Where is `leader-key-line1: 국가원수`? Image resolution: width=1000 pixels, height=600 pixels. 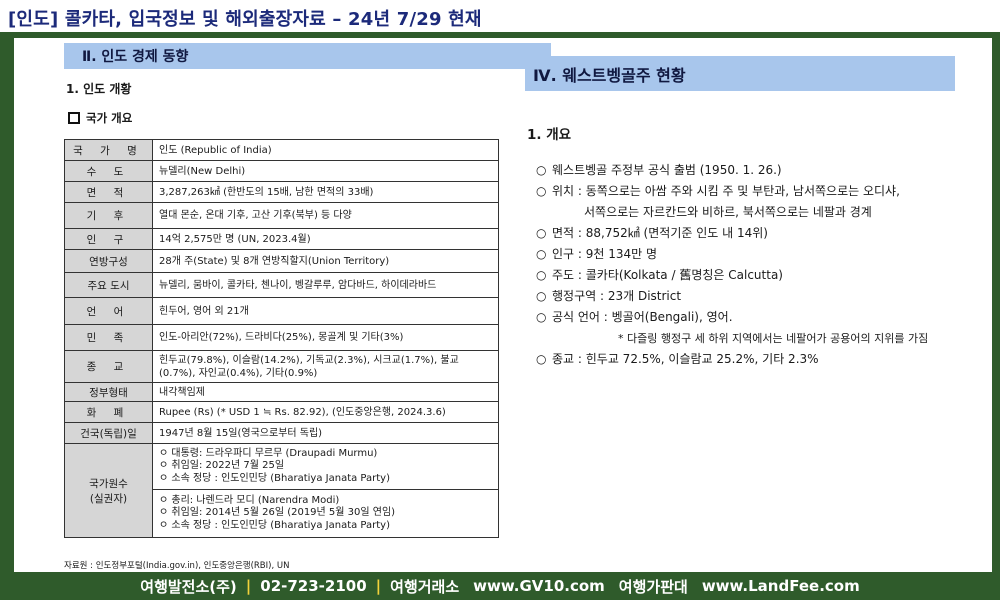
leader-key-line1: 국가원수 is located at coordinates (108, 483).